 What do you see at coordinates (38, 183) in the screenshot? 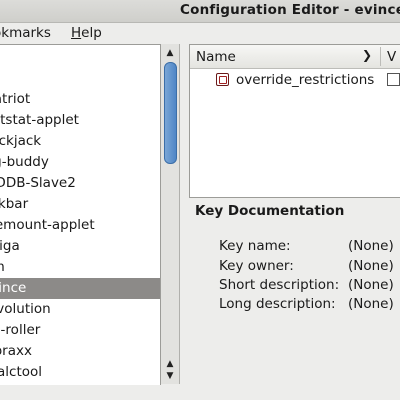
I see `tree-item-label: CDDB-Slave2` at bounding box center [38, 183].